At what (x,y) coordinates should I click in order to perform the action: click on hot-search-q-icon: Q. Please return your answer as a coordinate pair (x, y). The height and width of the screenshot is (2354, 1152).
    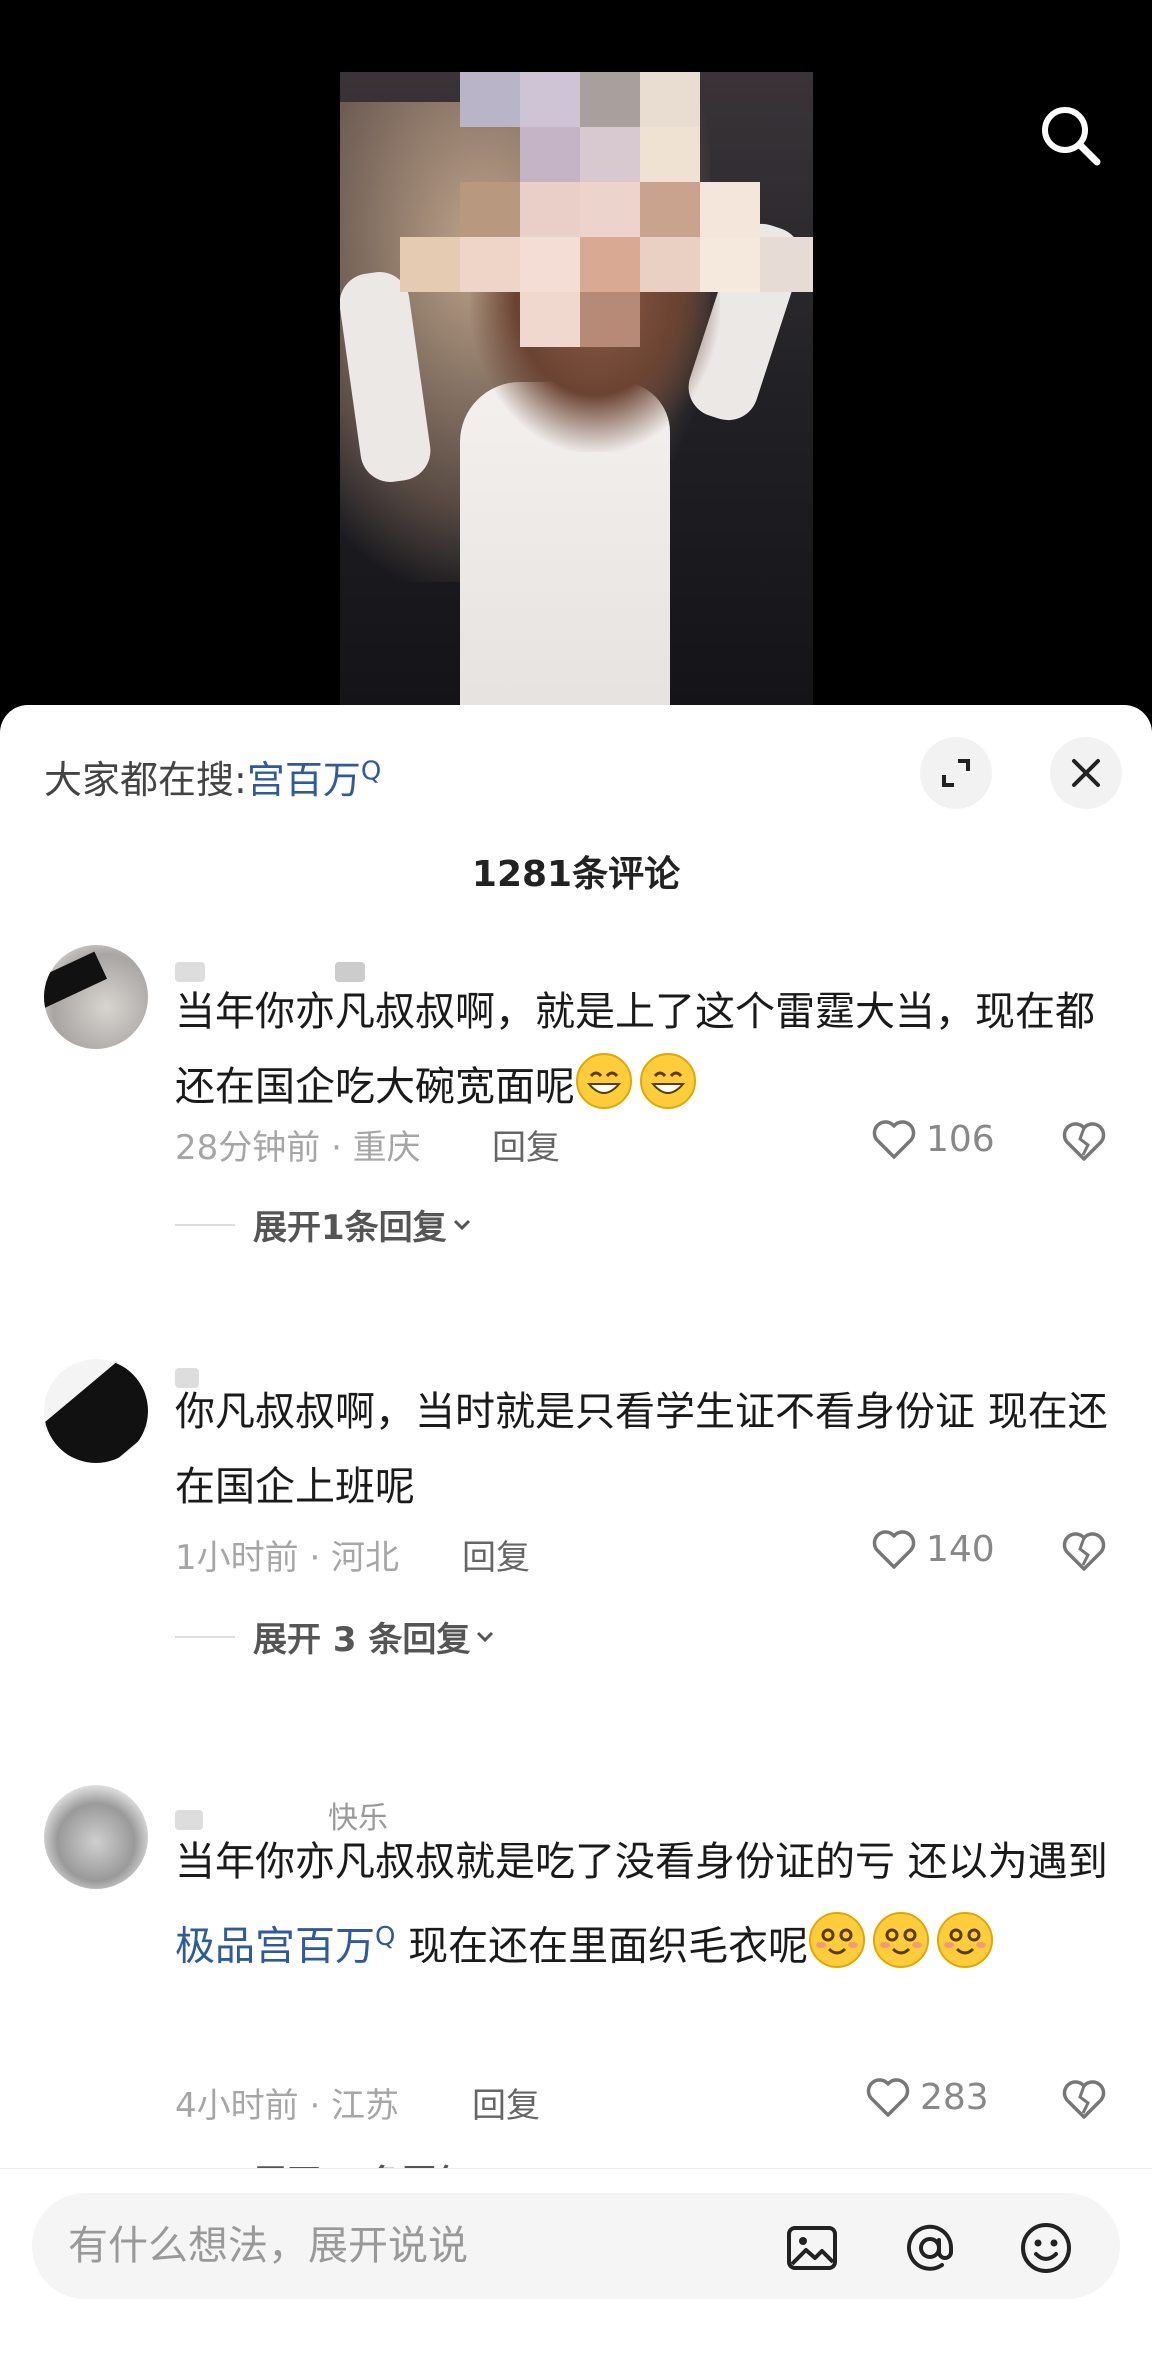
    Looking at the image, I should click on (371, 771).